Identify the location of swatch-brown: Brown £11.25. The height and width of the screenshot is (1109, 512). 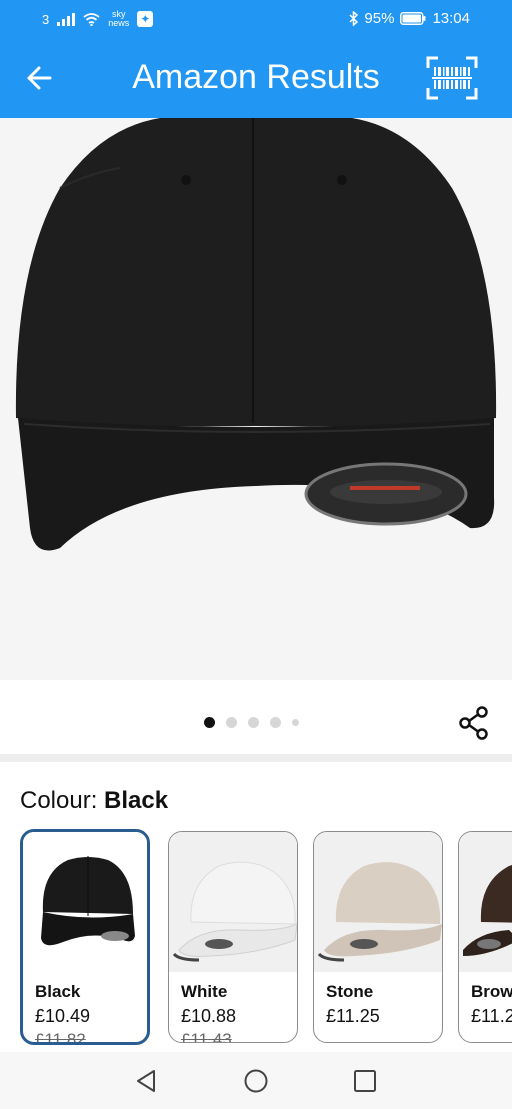
(485, 937).